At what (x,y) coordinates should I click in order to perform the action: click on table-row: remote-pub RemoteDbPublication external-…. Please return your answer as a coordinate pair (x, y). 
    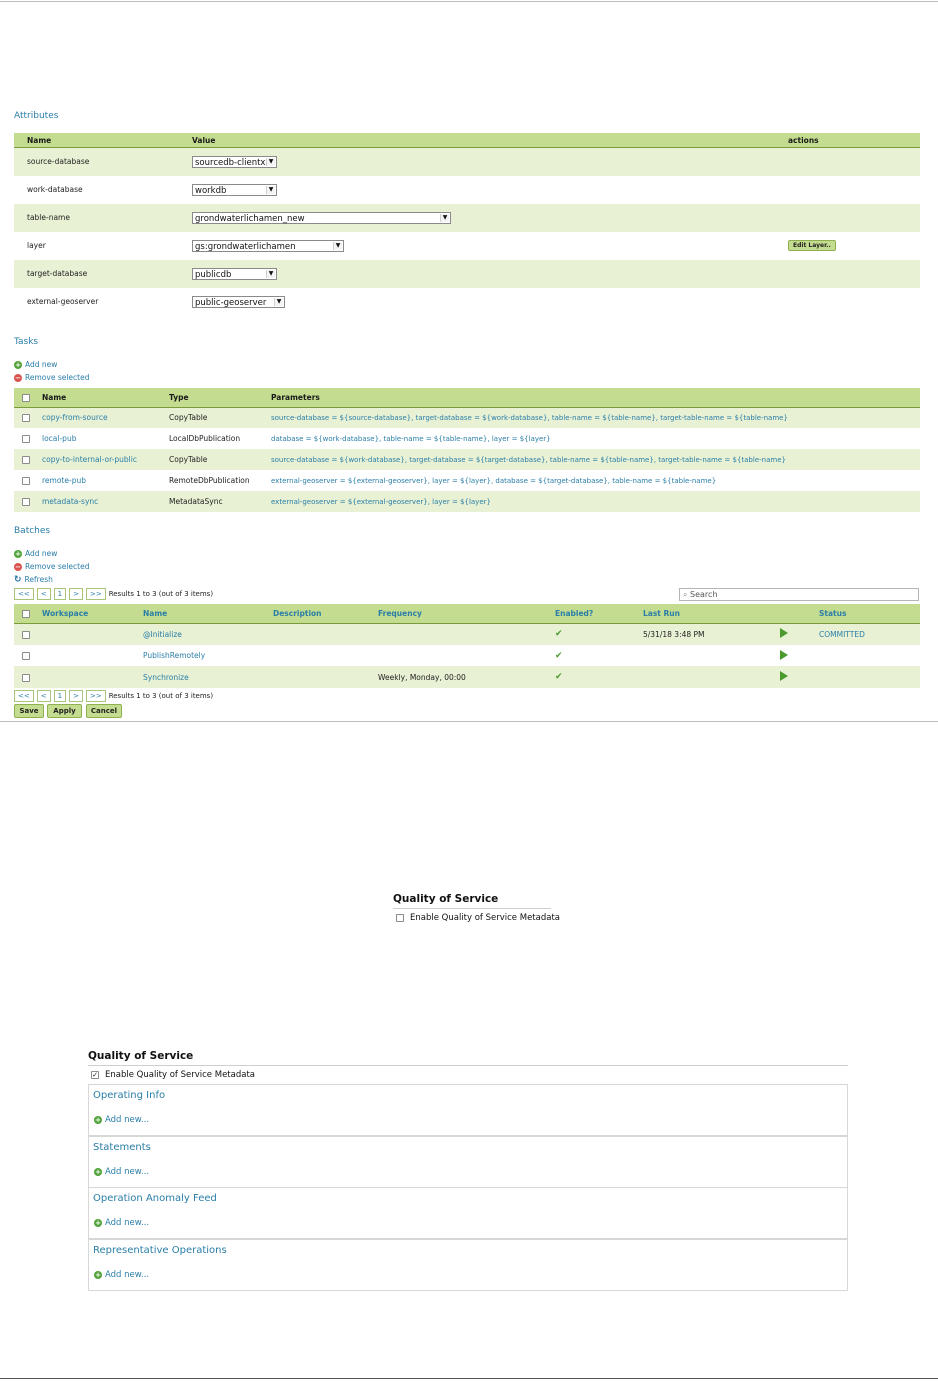
    Looking at the image, I should click on (467, 480).